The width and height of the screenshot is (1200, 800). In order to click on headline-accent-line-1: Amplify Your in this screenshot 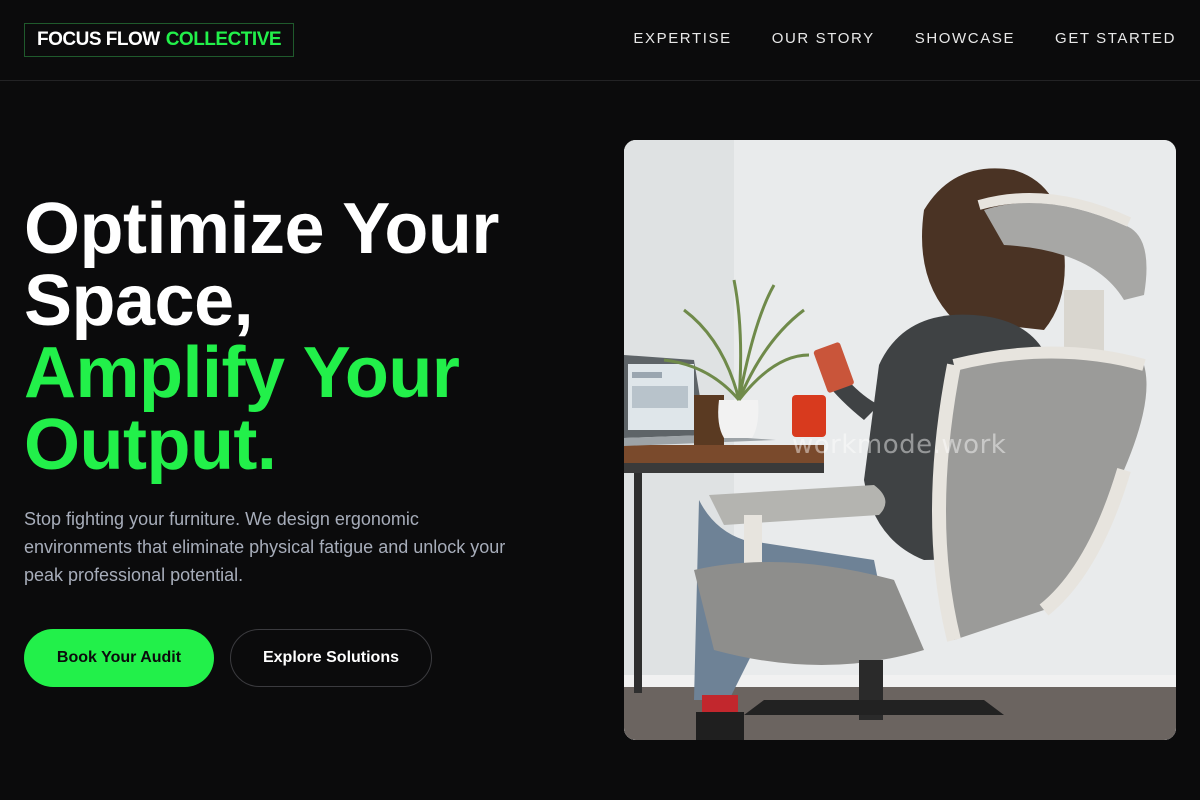, I will do `click(242, 373)`.